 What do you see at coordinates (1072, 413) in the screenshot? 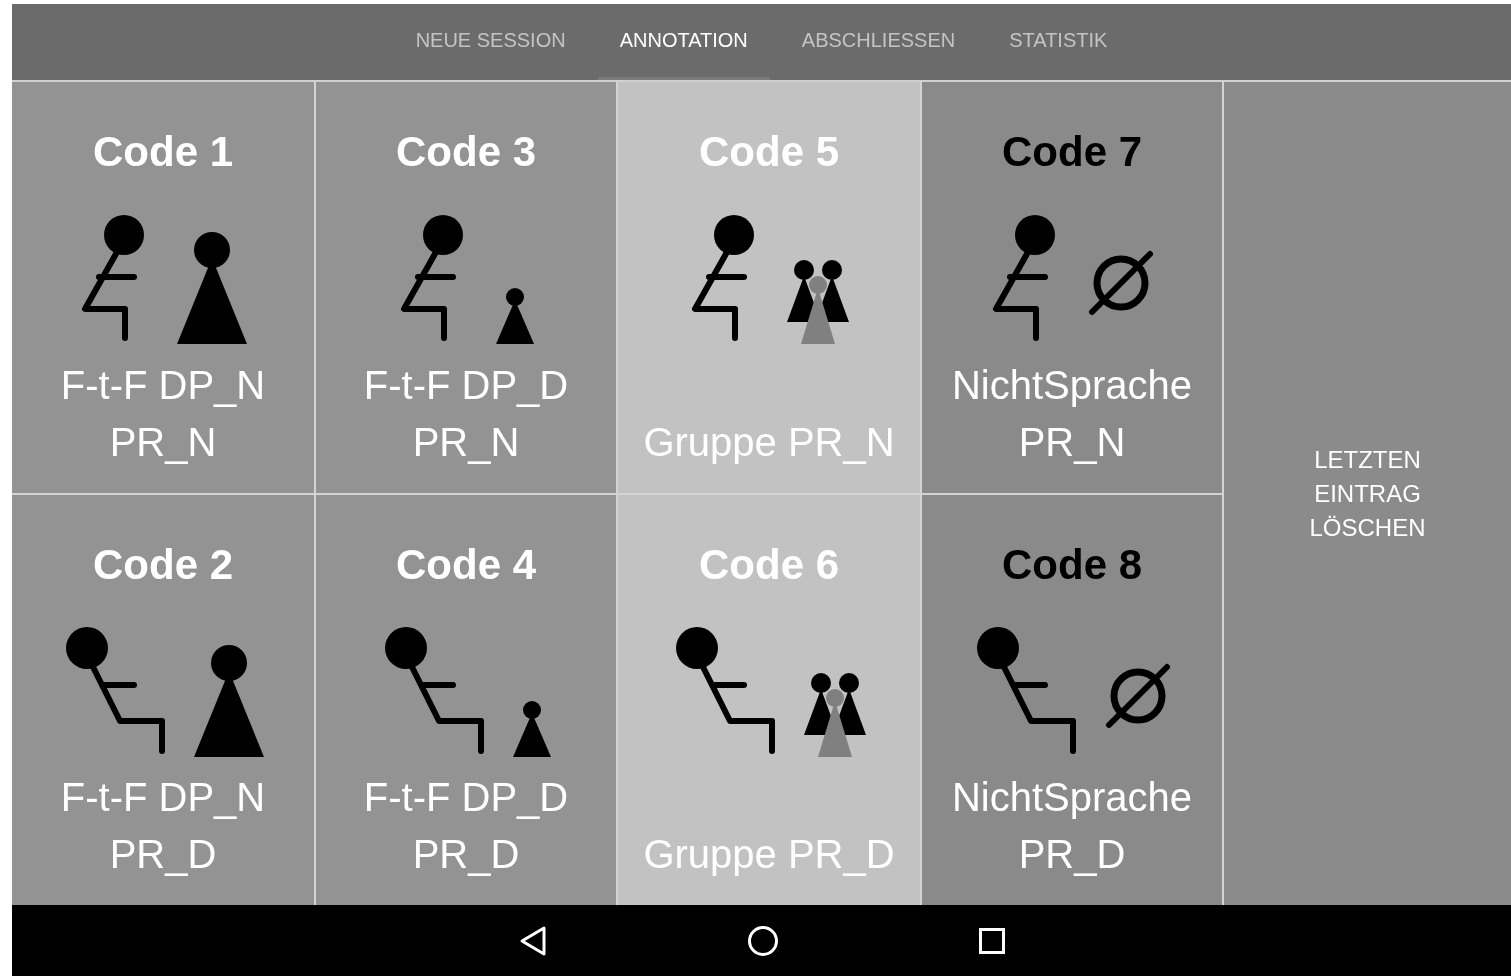
I see `code-label: NichtSprache PR_N` at bounding box center [1072, 413].